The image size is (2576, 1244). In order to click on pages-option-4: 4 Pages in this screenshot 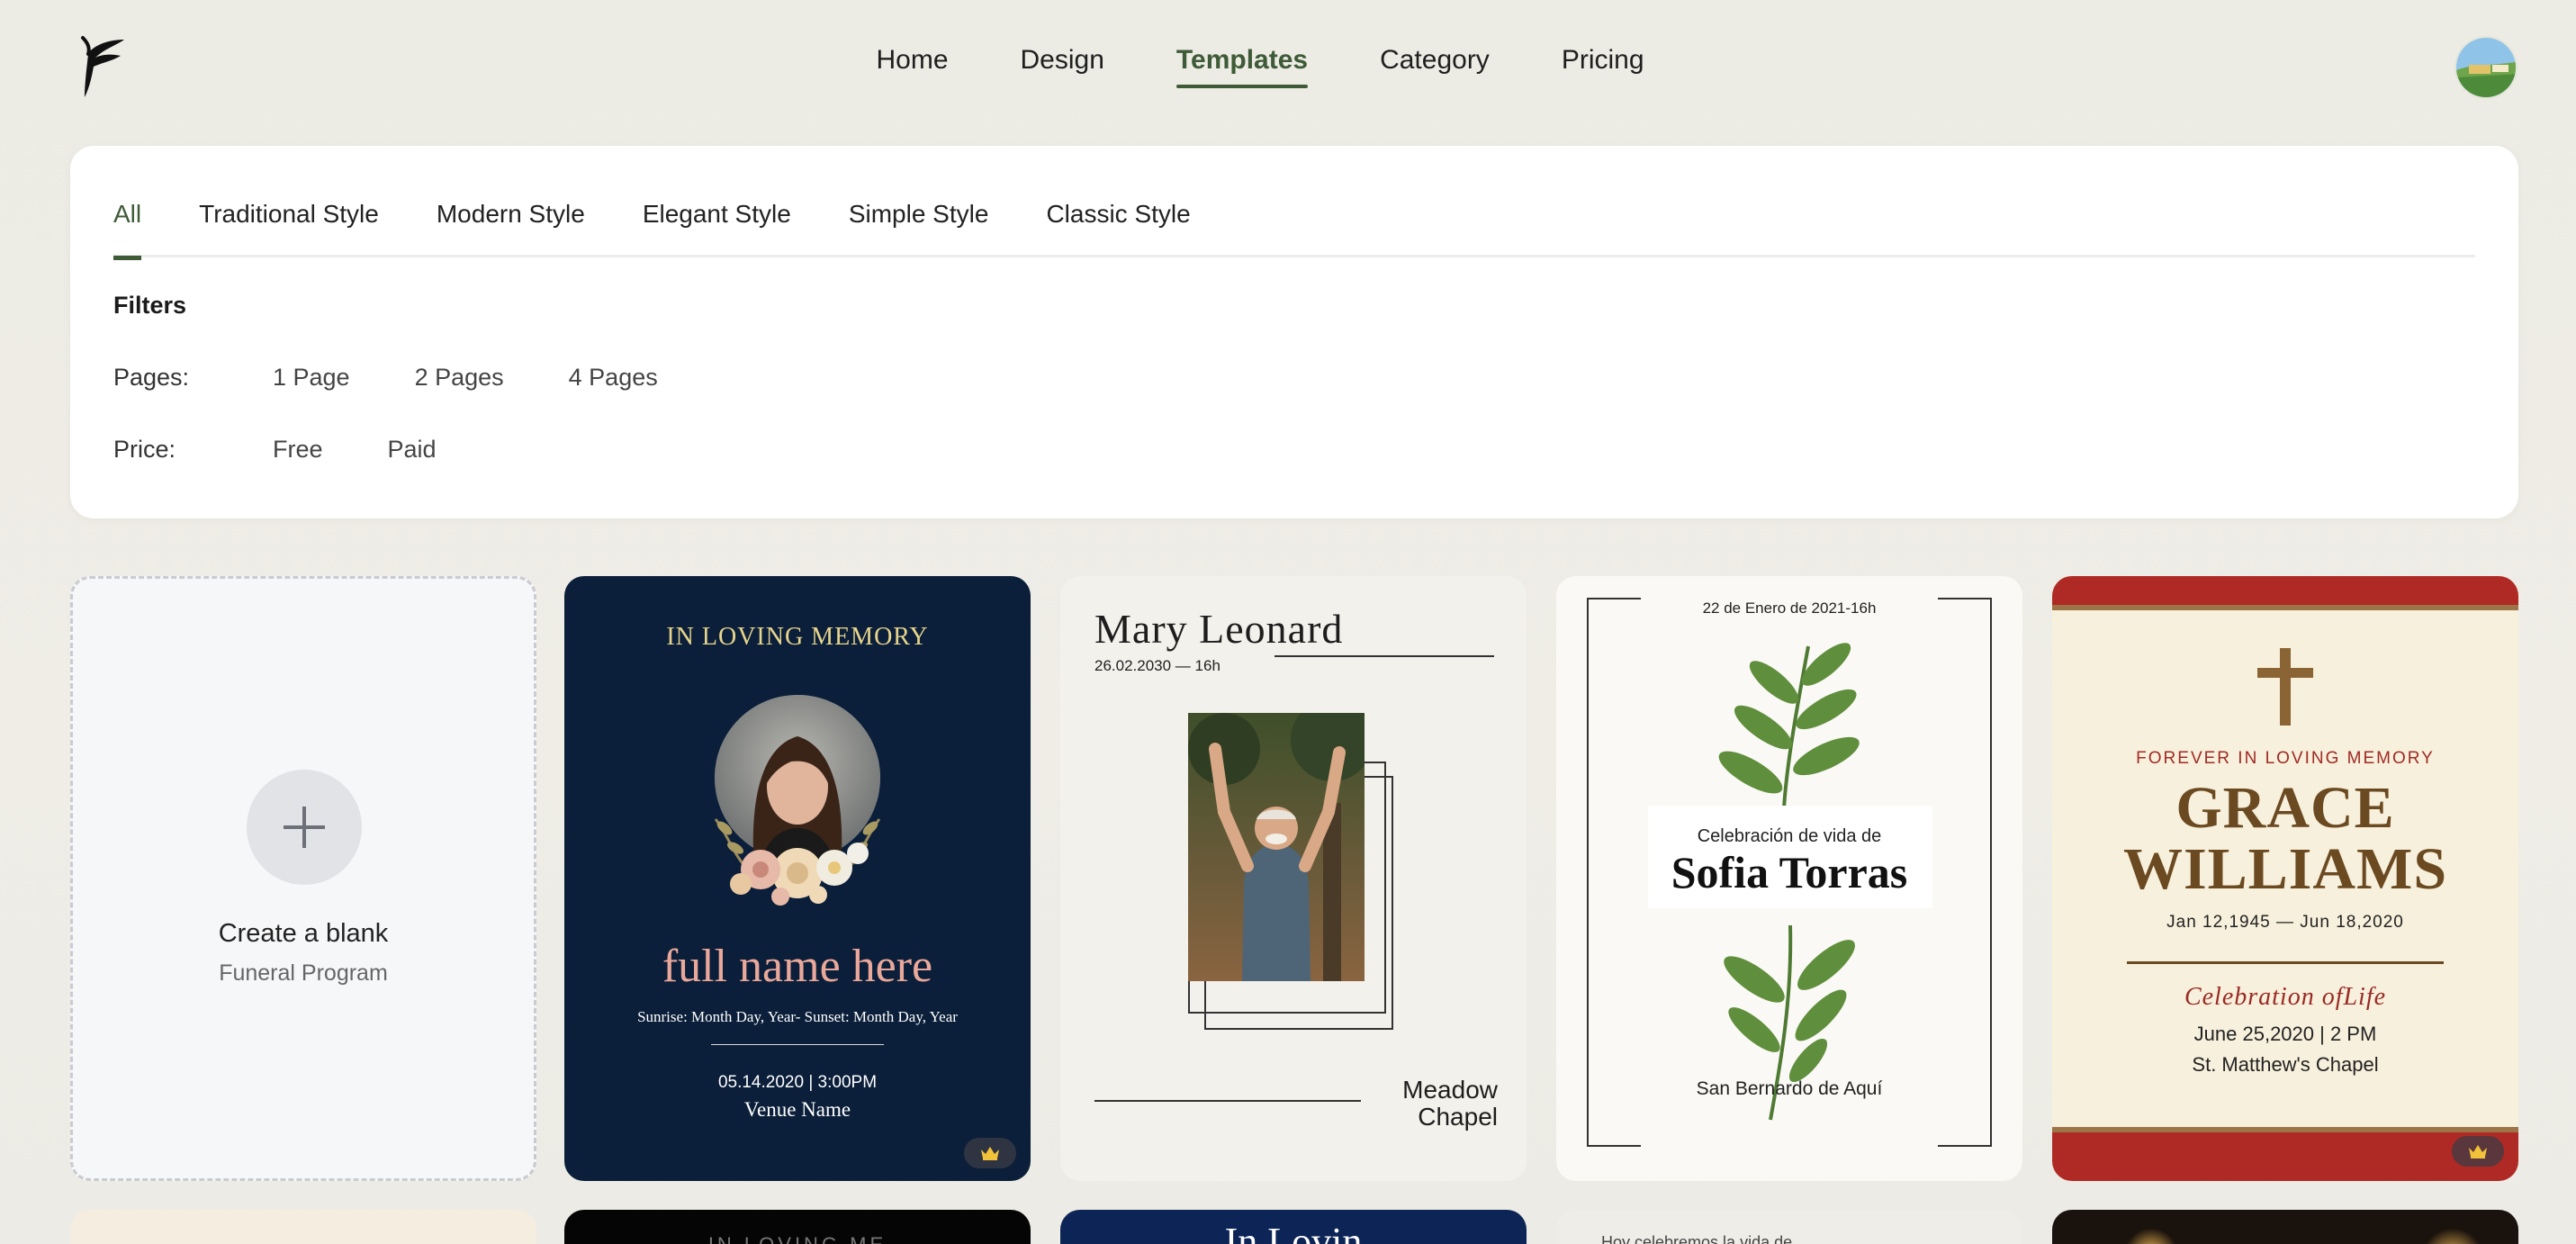, I will do `click(613, 378)`.